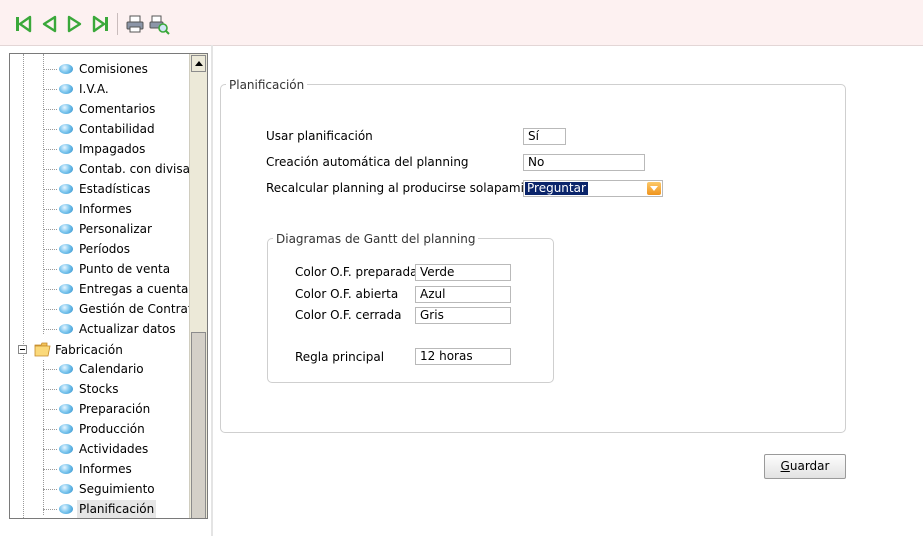 This screenshot has width=923, height=536. I want to click on recalcular-planning-value: Preguntar, so click(556, 188).